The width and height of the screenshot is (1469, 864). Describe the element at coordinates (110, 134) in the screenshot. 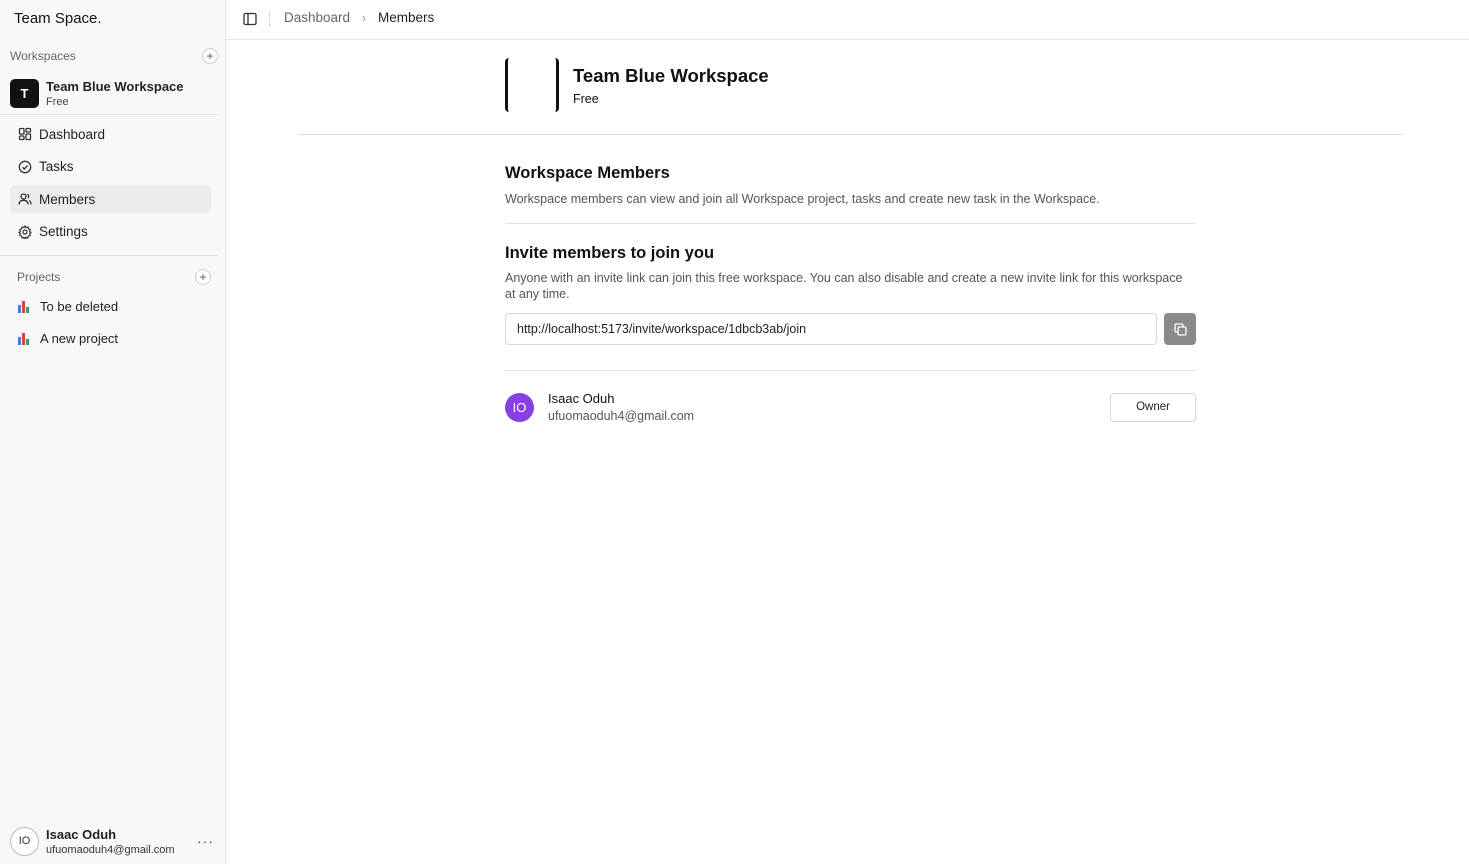

I see `sidebar-item-dashboard: Dashboard` at that location.